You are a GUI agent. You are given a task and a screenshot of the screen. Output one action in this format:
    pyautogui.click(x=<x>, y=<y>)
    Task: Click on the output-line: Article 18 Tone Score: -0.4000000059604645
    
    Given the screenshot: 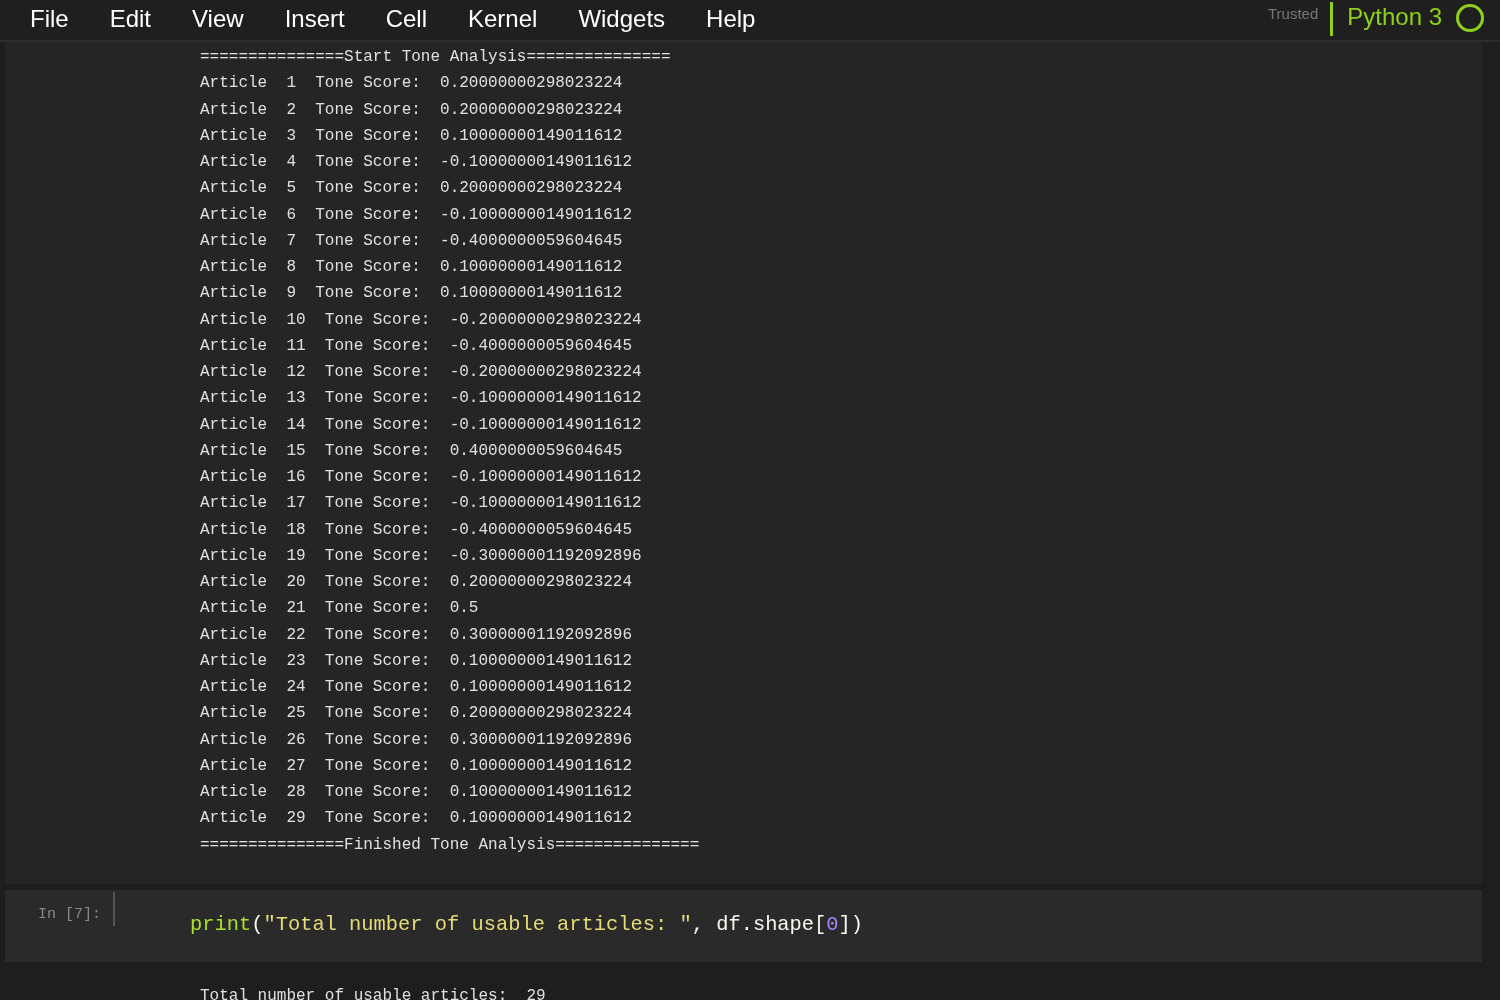 What is the action you would take?
    pyautogui.click(x=416, y=530)
    